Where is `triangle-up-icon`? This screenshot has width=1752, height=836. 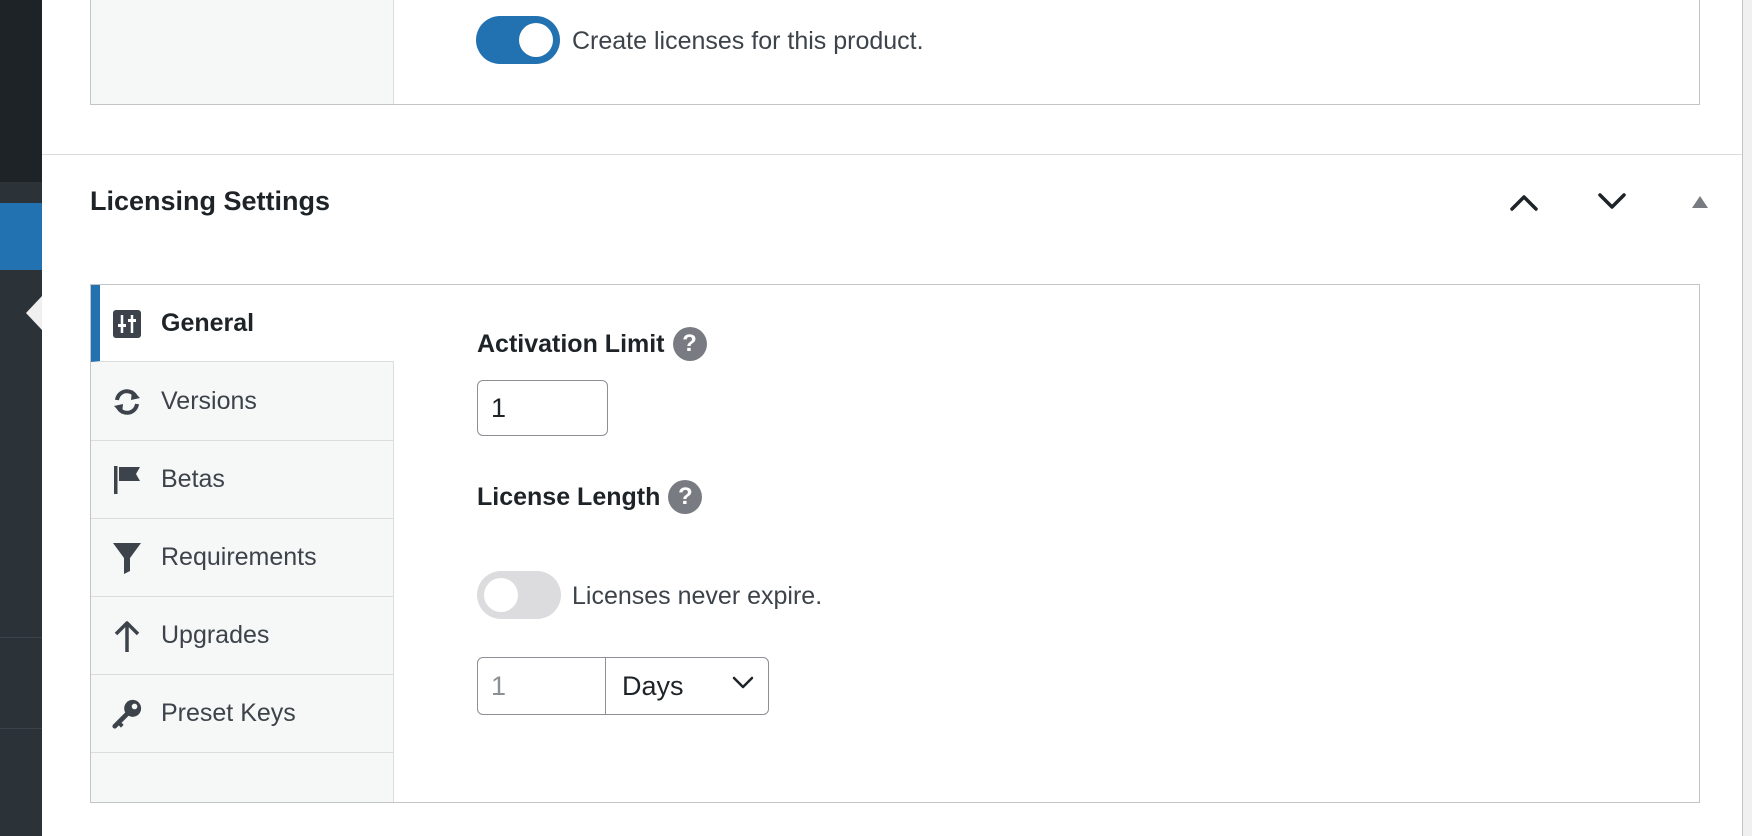
triangle-up-icon is located at coordinates (1700, 202).